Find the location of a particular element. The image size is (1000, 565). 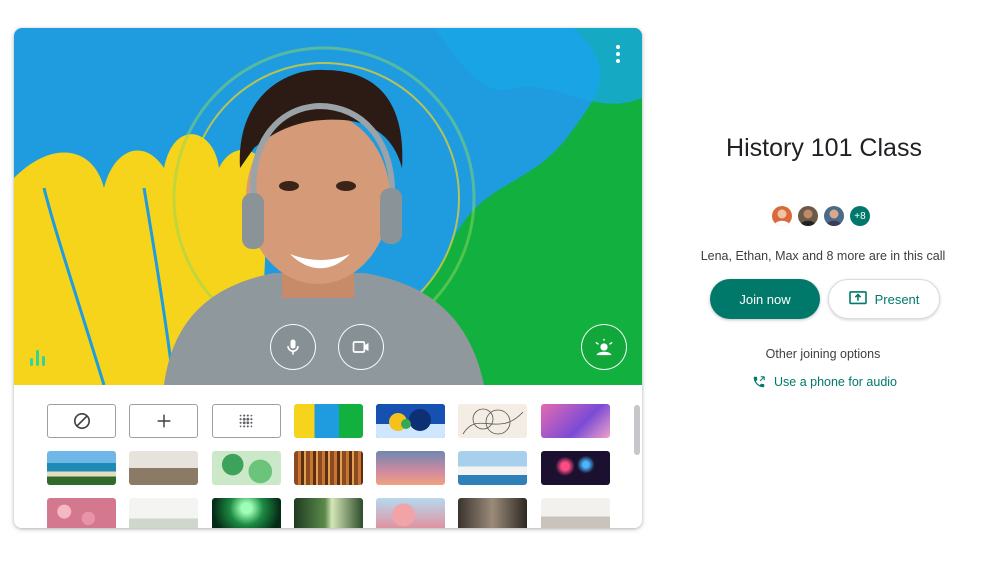

add-icon is located at coordinates (164, 421).